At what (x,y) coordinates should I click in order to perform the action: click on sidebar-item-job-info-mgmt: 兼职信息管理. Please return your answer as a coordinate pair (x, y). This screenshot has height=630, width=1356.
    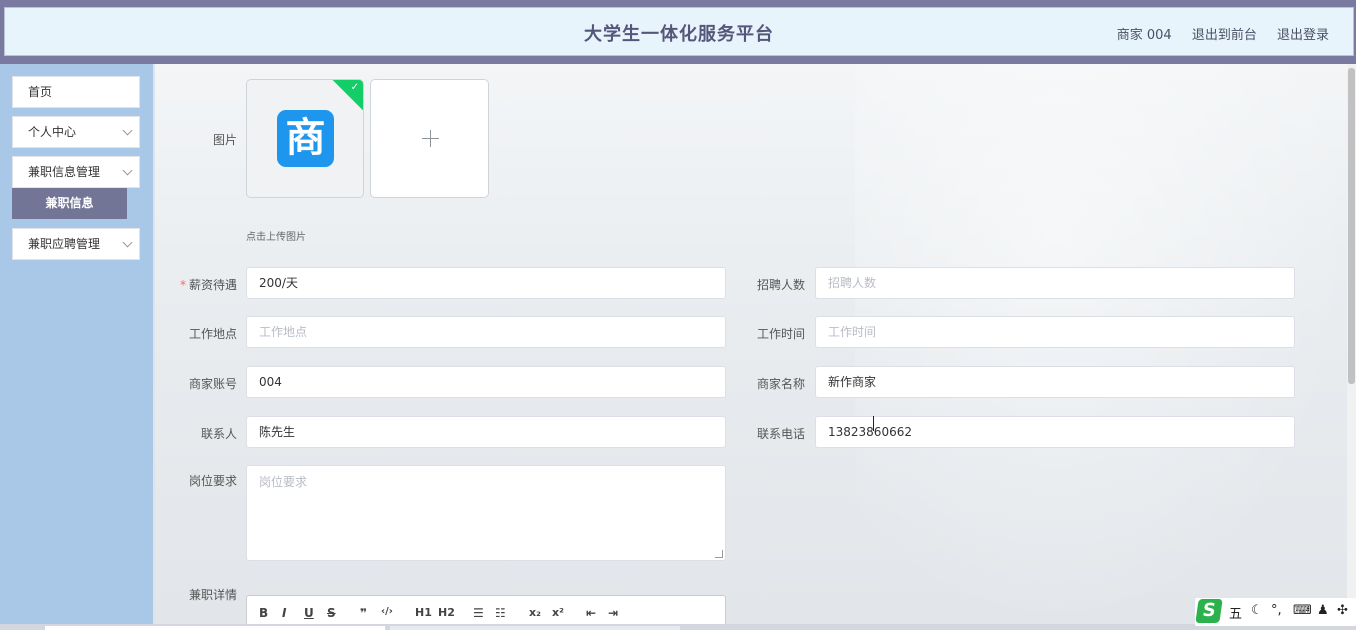
    Looking at the image, I should click on (76, 172).